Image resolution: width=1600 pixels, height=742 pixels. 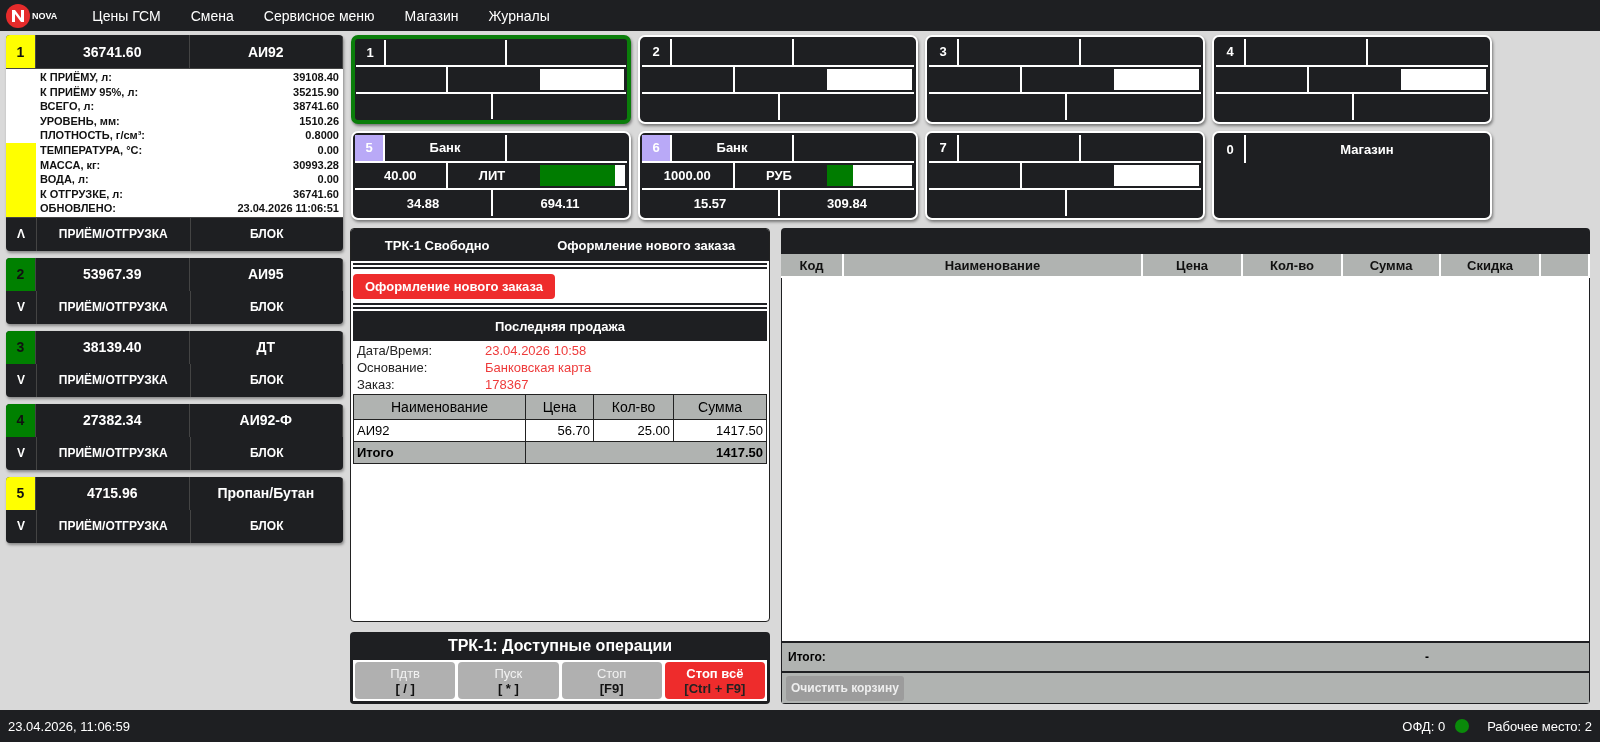 What do you see at coordinates (18, 15) in the screenshot?
I see `logo-icon` at bounding box center [18, 15].